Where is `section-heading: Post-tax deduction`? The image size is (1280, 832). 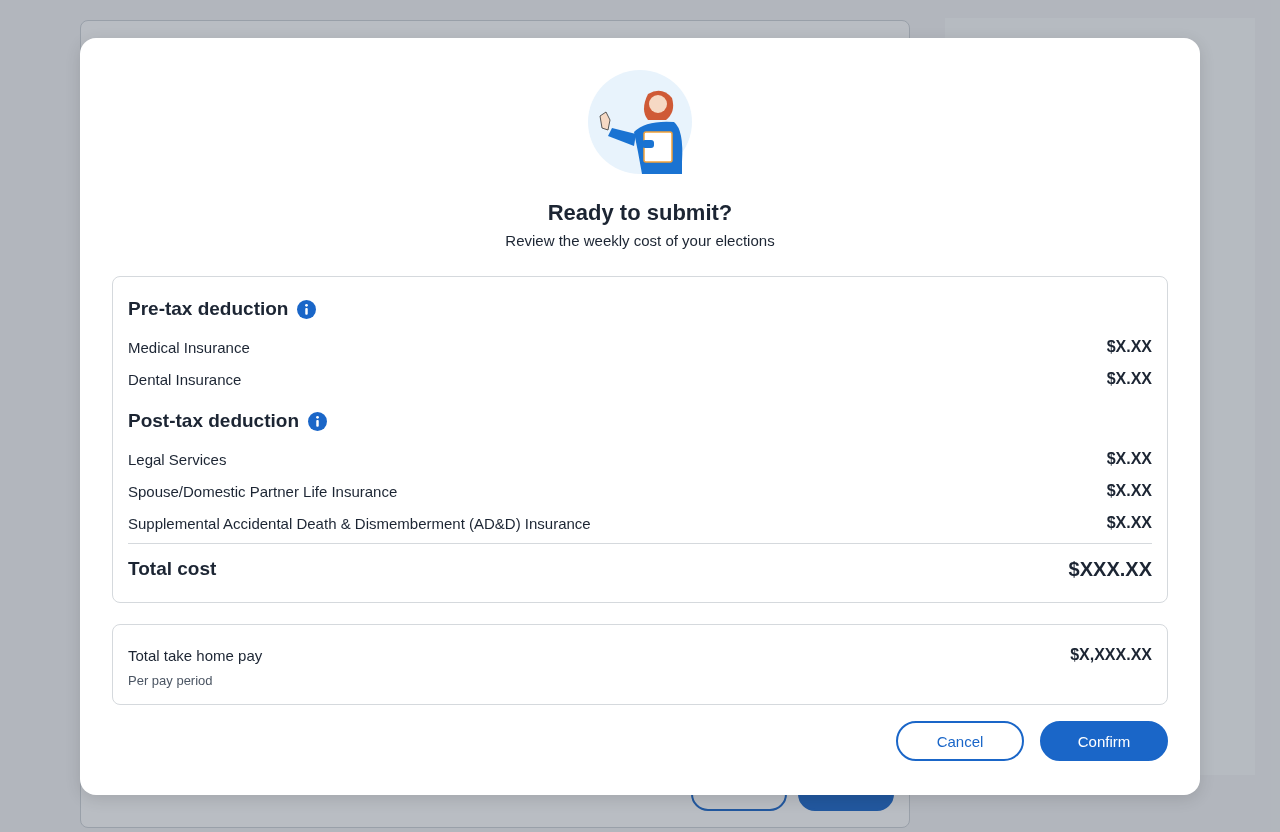
section-heading: Post-tax deduction is located at coordinates (213, 421).